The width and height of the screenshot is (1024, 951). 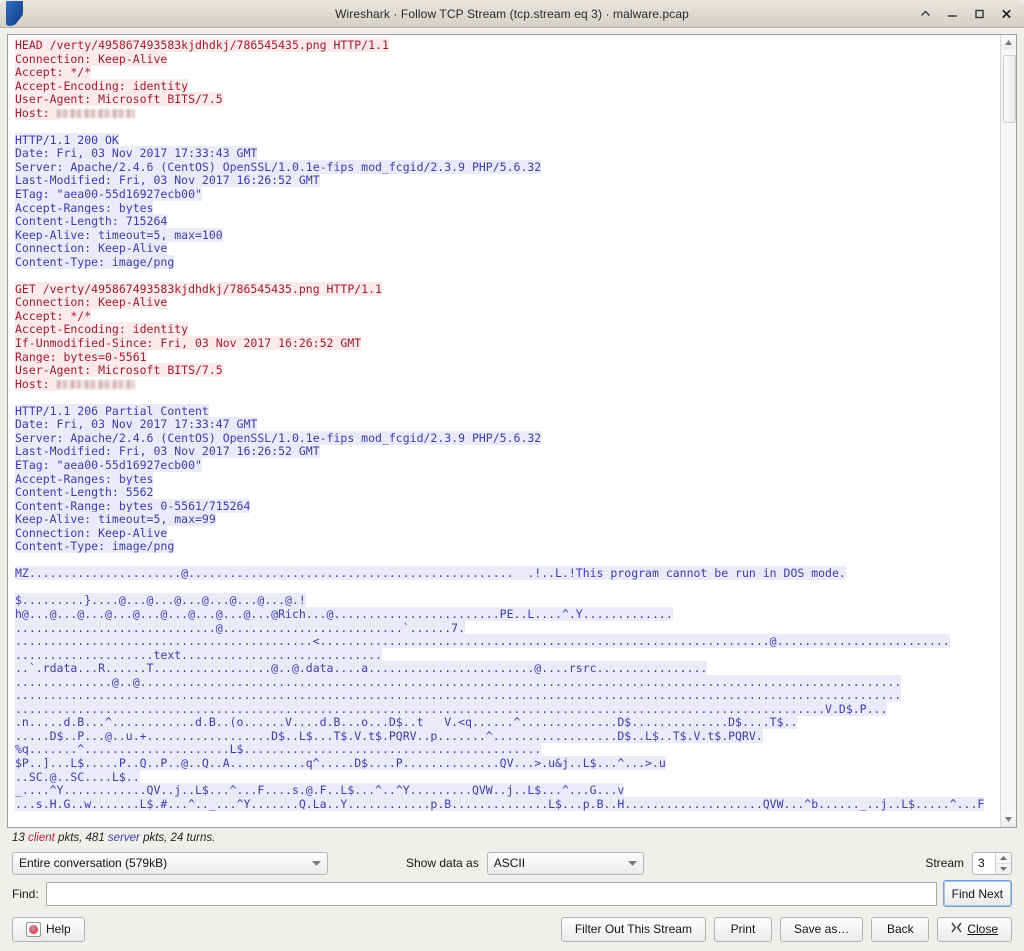 What do you see at coordinates (91, 221) in the screenshot?
I see `server-text: Content-Length: 715264` at bounding box center [91, 221].